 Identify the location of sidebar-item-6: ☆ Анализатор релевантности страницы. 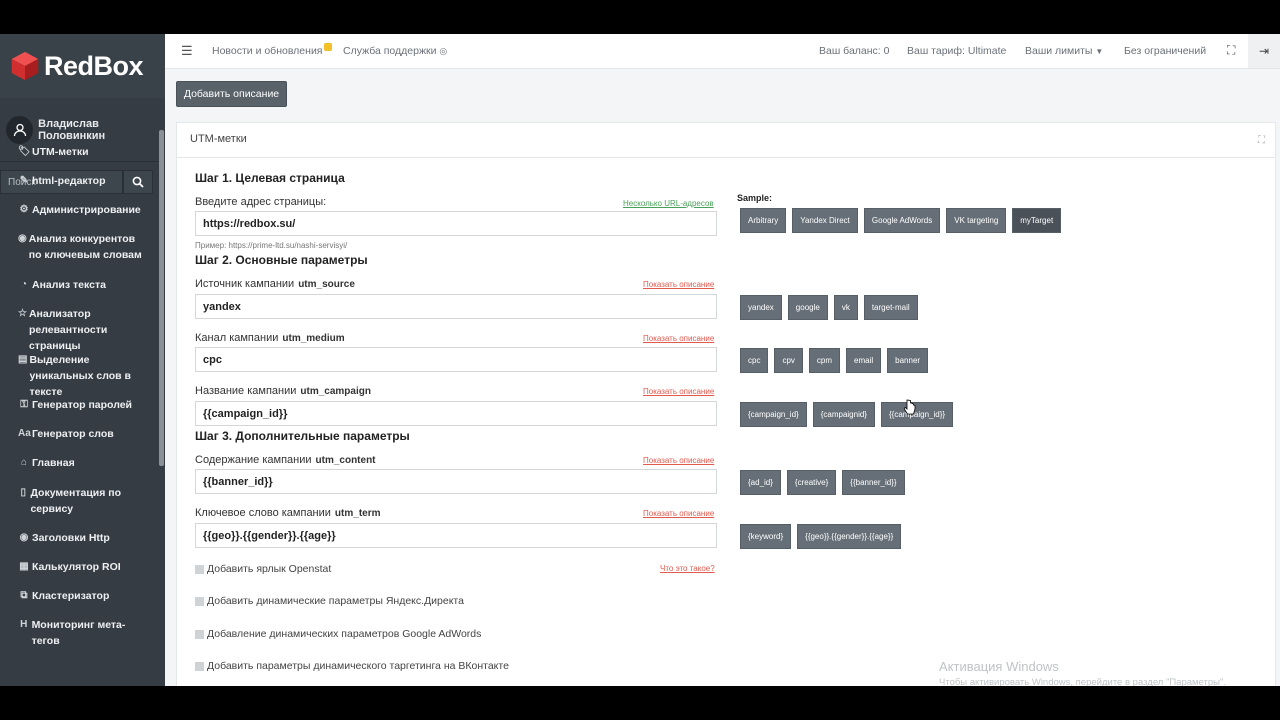
(83, 330).